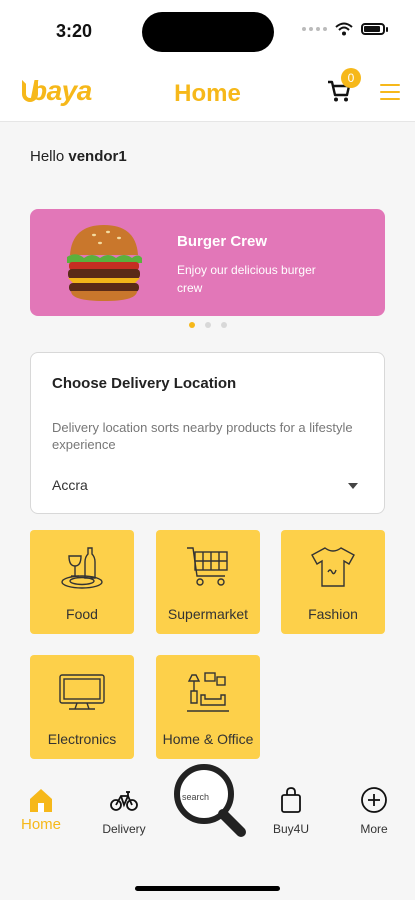 The width and height of the screenshot is (415, 900). What do you see at coordinates (40, 824) in the screenshot?
I see `nav-label-home: Home` at bounding box center [40, 824].